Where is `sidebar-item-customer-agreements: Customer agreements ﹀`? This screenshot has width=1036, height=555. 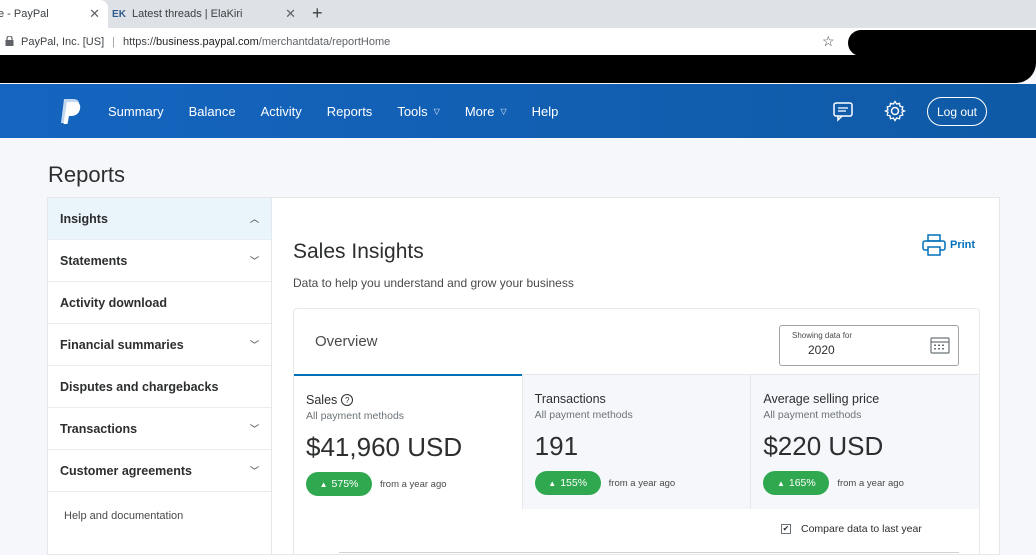 sidebar-item-customer-agreements: Customer agreements ﹀ is located at coordinates (159, 471).